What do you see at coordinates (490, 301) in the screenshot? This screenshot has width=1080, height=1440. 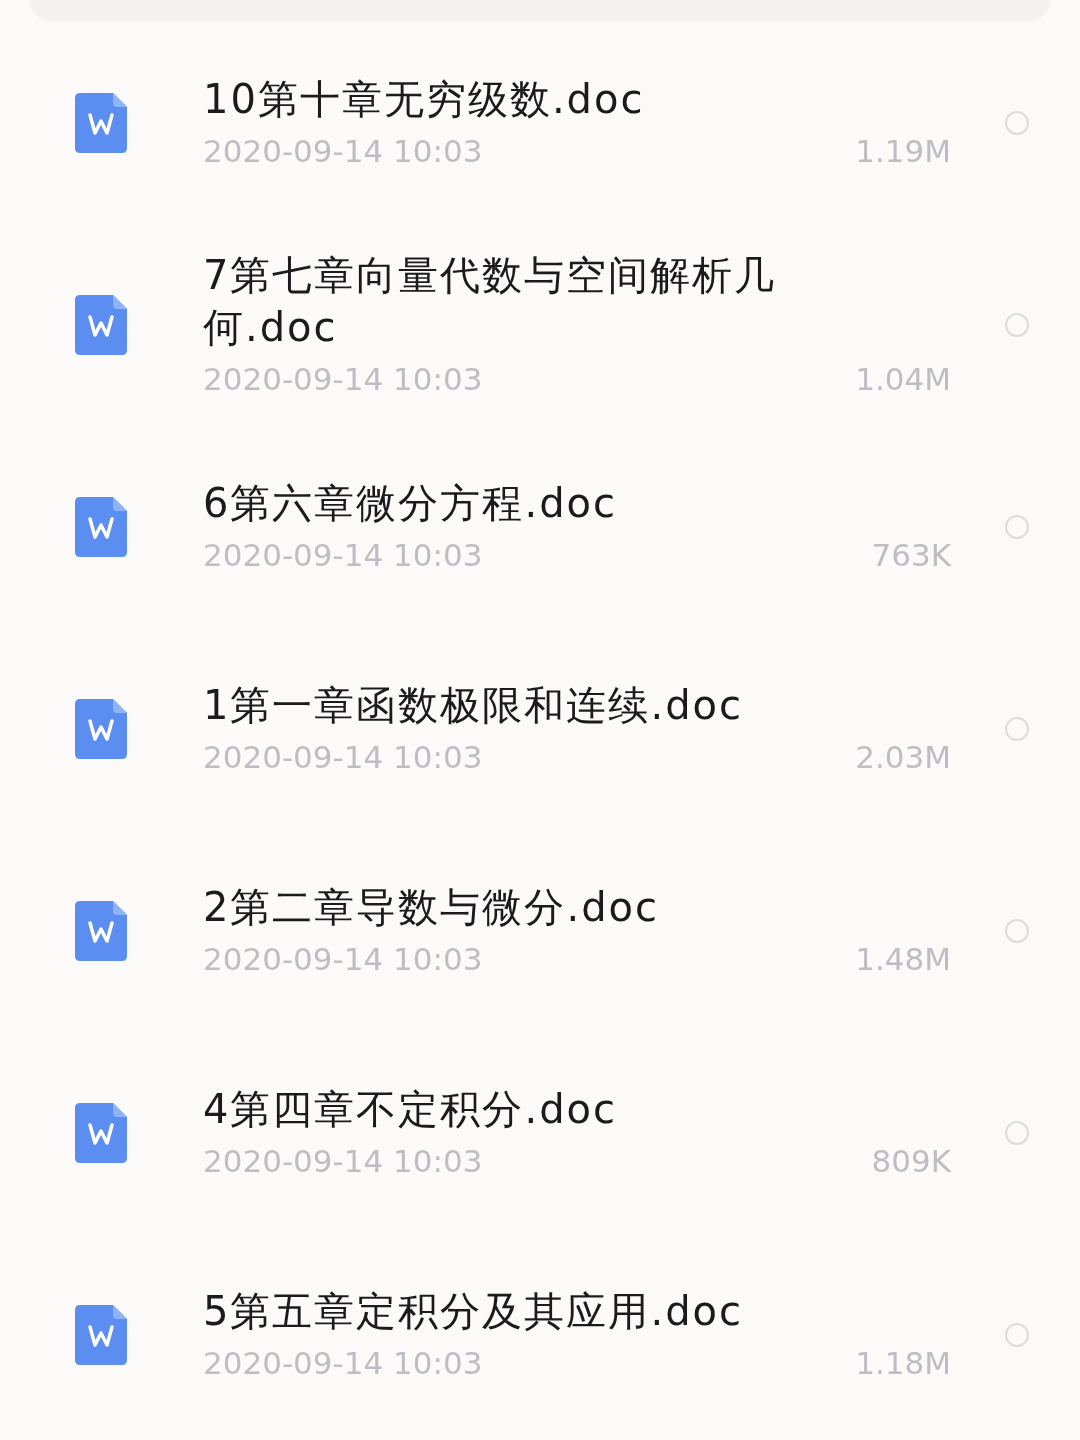 I see `file-name: 7第七章向量代数与空间解析几何.doc` at bounding box center [490, 301].